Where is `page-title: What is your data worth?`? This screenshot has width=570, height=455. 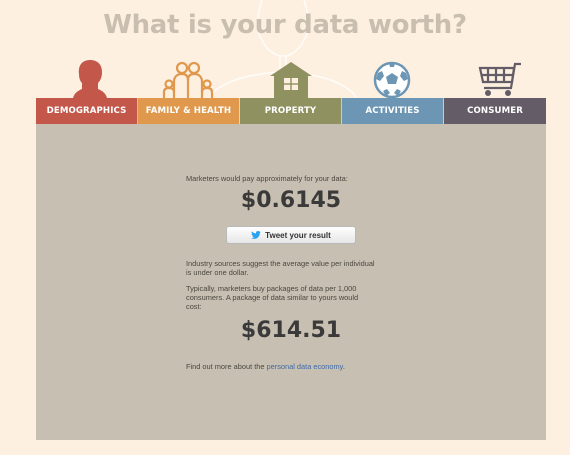 page-title: What is your data worth? is located at coordinates (285, 25).